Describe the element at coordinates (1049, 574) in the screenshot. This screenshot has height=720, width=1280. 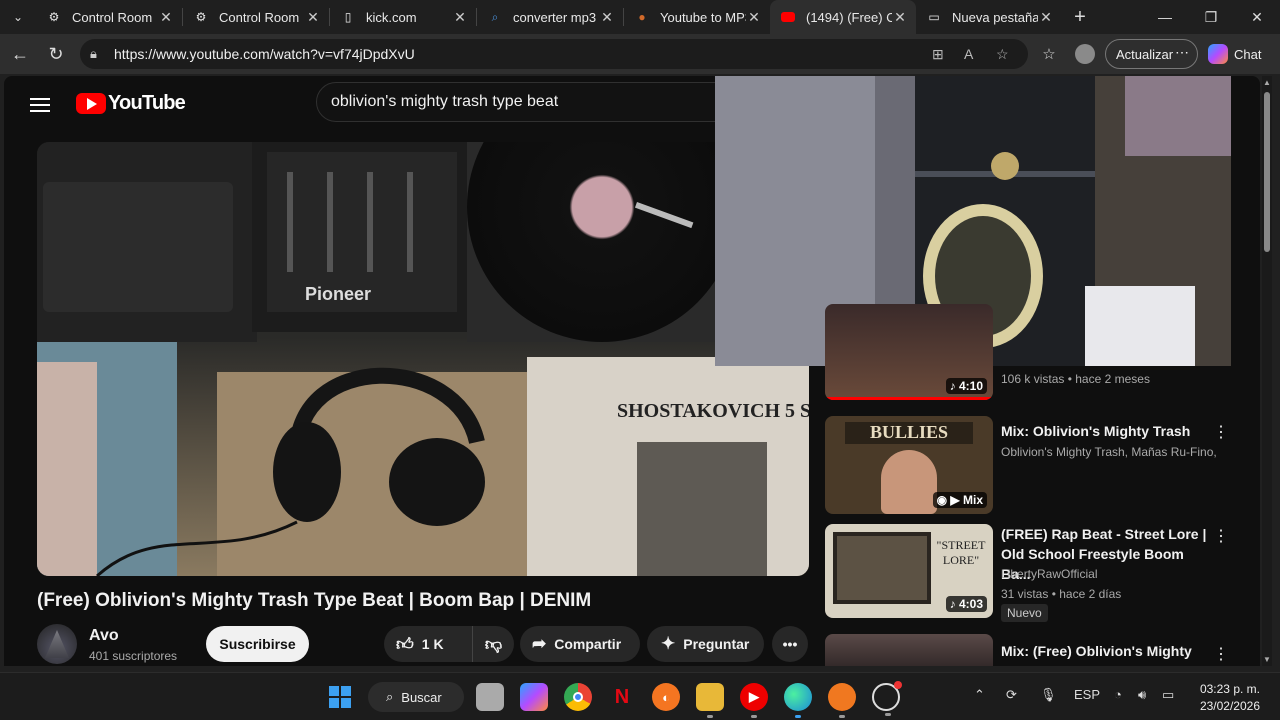
I see `channel-name: LibertyRawOfficial` at that location.